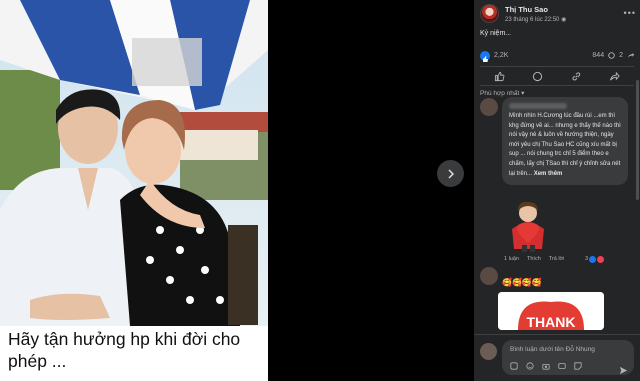 The width and height of the screenshot is (640, 381). What do you see at coordinates (623, 371) in the screenshot?
I see `send-icon` at bounding box center [623, 371].